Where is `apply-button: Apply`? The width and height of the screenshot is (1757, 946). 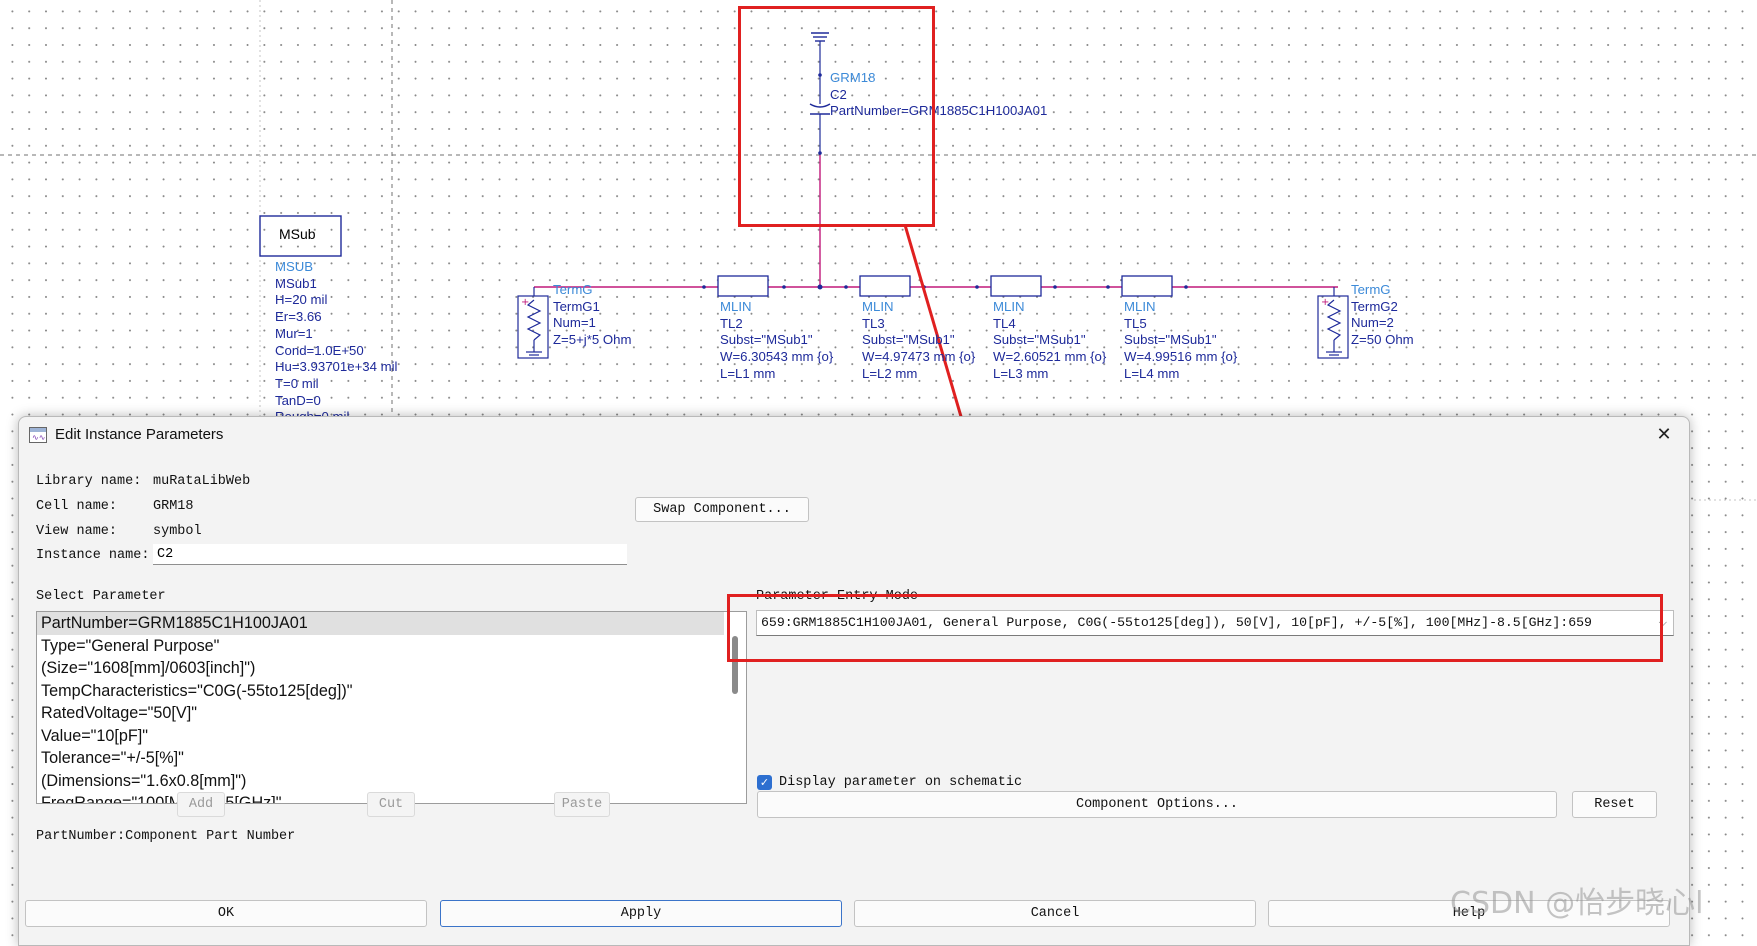
apply-button: Apply is located at coordinates (641, 913).